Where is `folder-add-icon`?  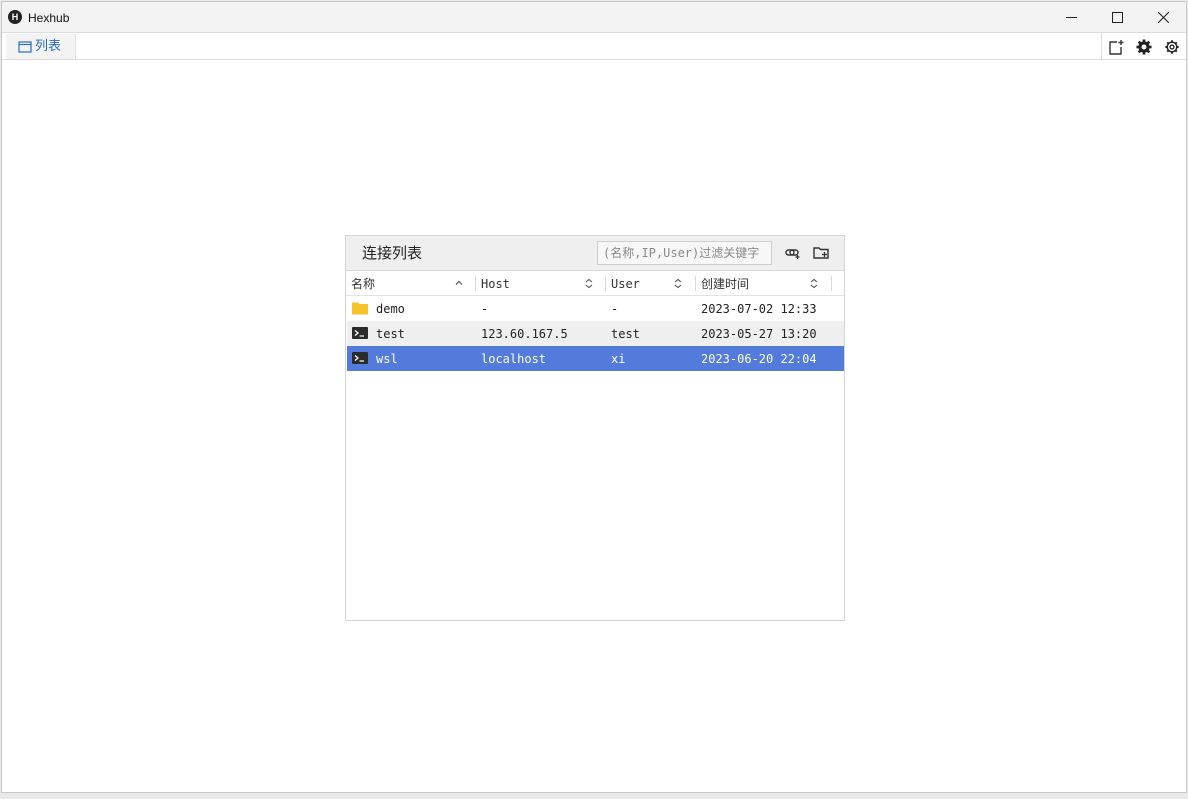 folder-add-icon is located at coordinates (821, 253).